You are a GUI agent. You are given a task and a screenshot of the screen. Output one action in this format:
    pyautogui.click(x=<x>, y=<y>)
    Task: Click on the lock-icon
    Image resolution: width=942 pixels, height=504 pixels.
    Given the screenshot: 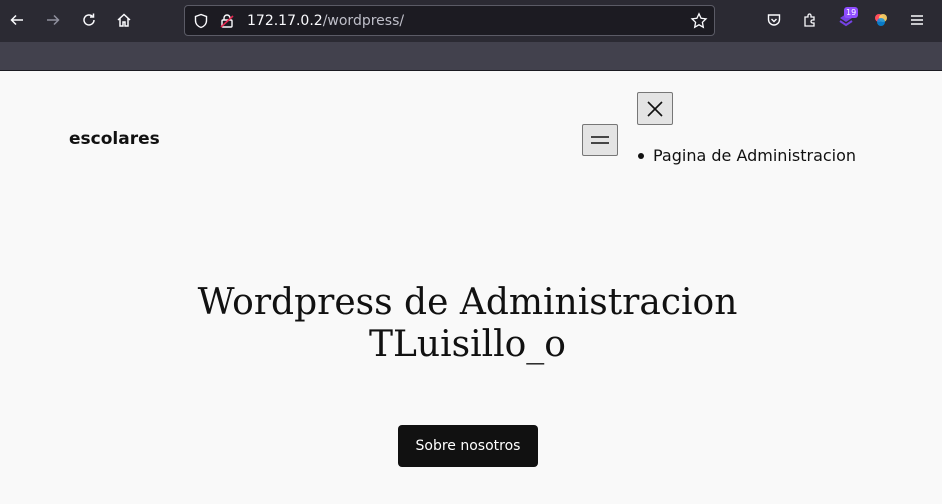 What is the action you would take?
    pyautogui.click(x=227, y=21)
    